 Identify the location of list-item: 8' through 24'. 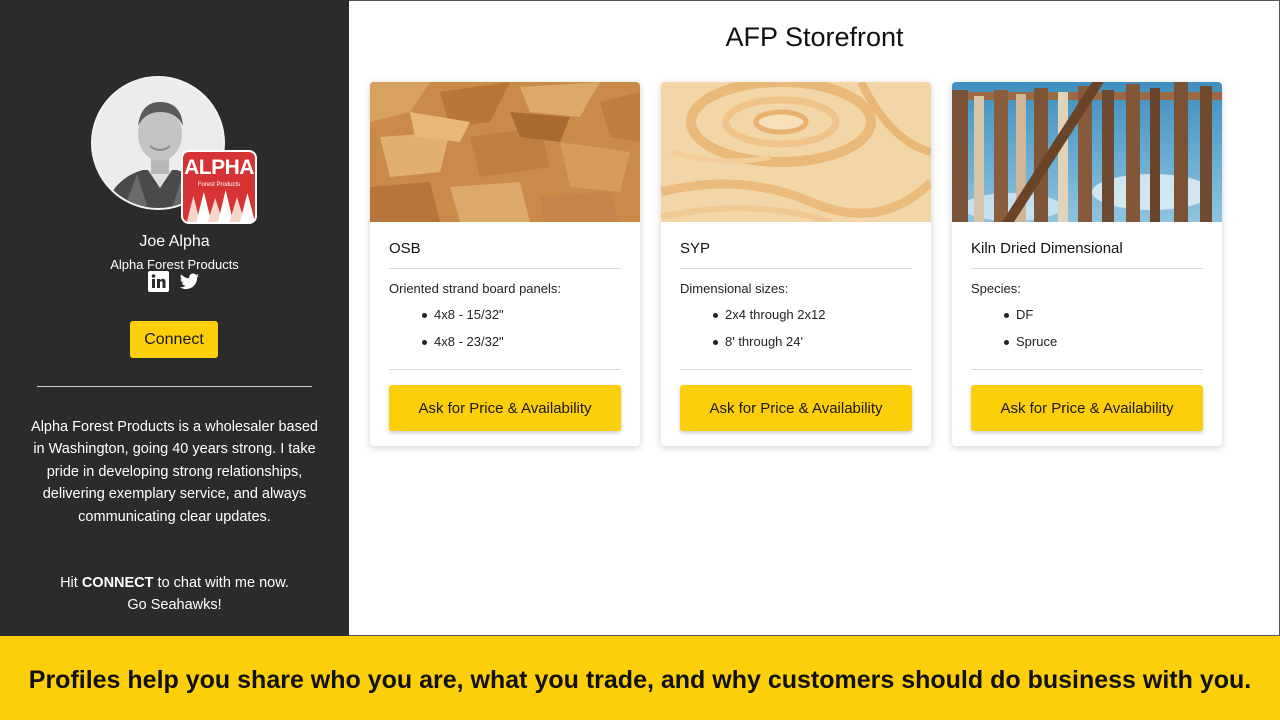
(760, 347).